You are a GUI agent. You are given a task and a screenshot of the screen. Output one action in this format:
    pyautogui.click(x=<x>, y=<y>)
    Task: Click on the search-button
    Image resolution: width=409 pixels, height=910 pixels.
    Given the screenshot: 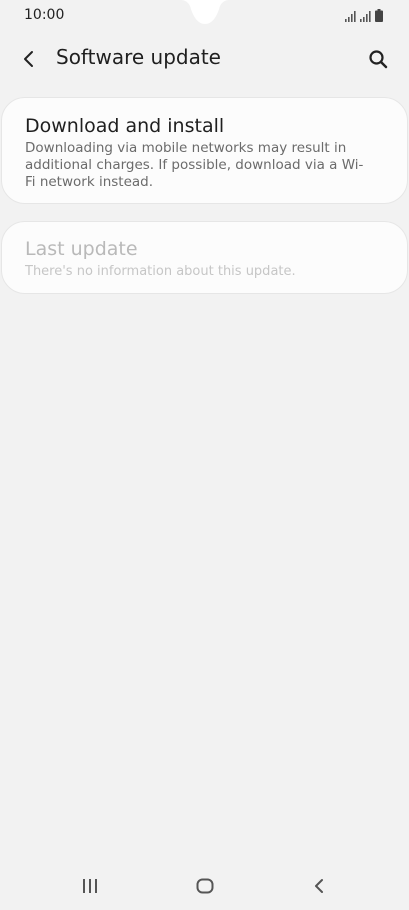 What is the action you would take?
    pyautogui.click(x=378, y=59)
    